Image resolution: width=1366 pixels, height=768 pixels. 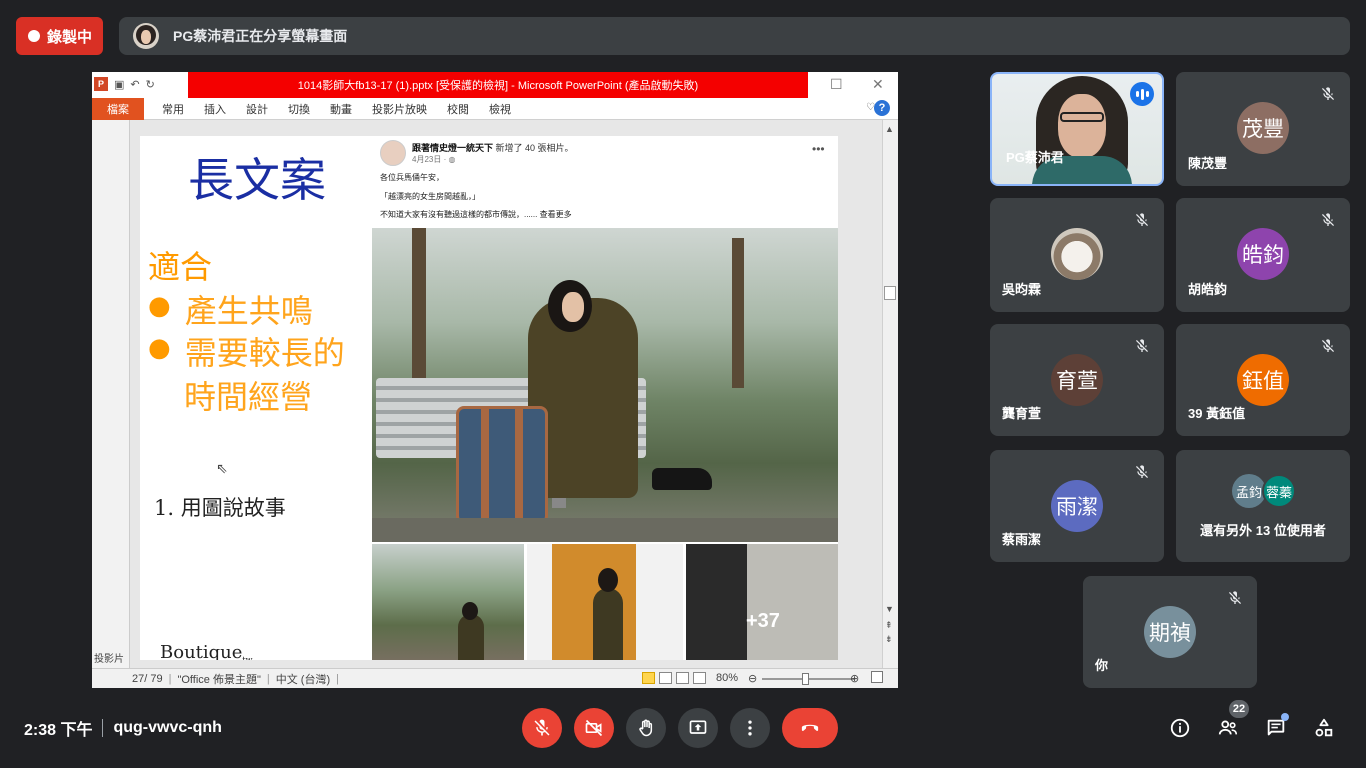 I want to click on participant-avatar: 雨潔, so click(x=1077, y=506).